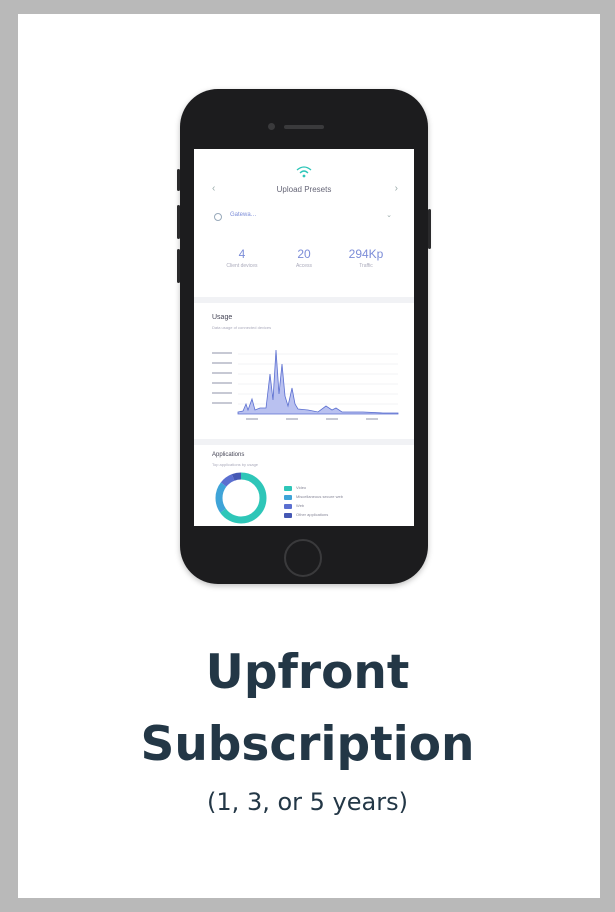 The height and width of the screenshot is (912, 615). What do you see at coordinates (319, 496) in the screenshot?
I see `legend-label: Miscellaneous secure web` at bounding box center [319, 496].